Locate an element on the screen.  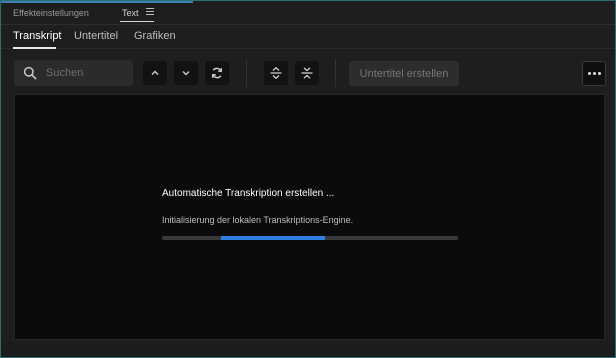
panel-footer is located at coordinates (308, 349).